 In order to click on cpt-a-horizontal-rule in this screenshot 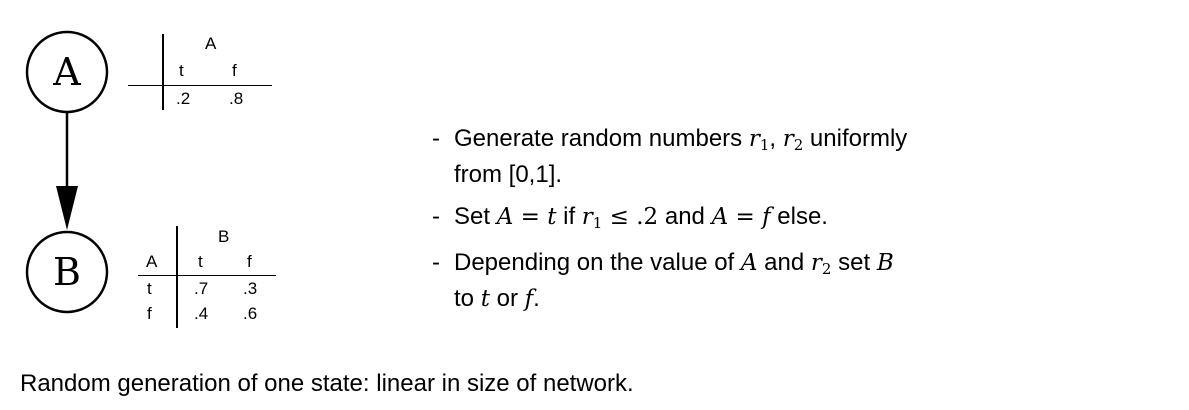, I will do `click(200, 85)`.